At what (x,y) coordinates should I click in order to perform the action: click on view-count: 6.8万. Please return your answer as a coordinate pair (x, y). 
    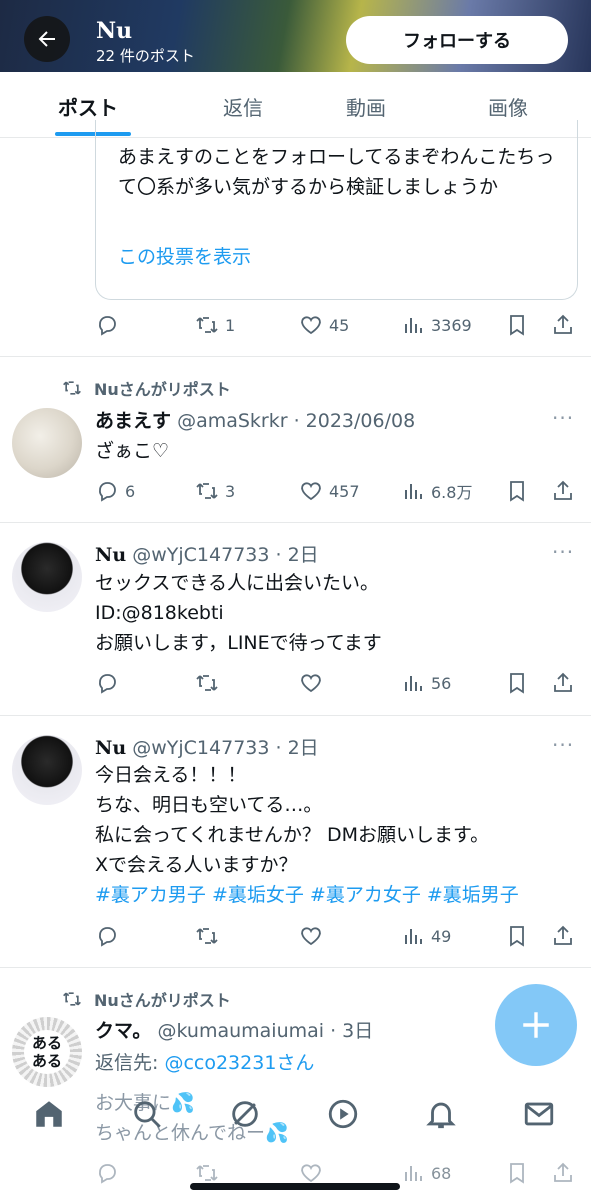
    Looking at the image, I should click on (452, 492).